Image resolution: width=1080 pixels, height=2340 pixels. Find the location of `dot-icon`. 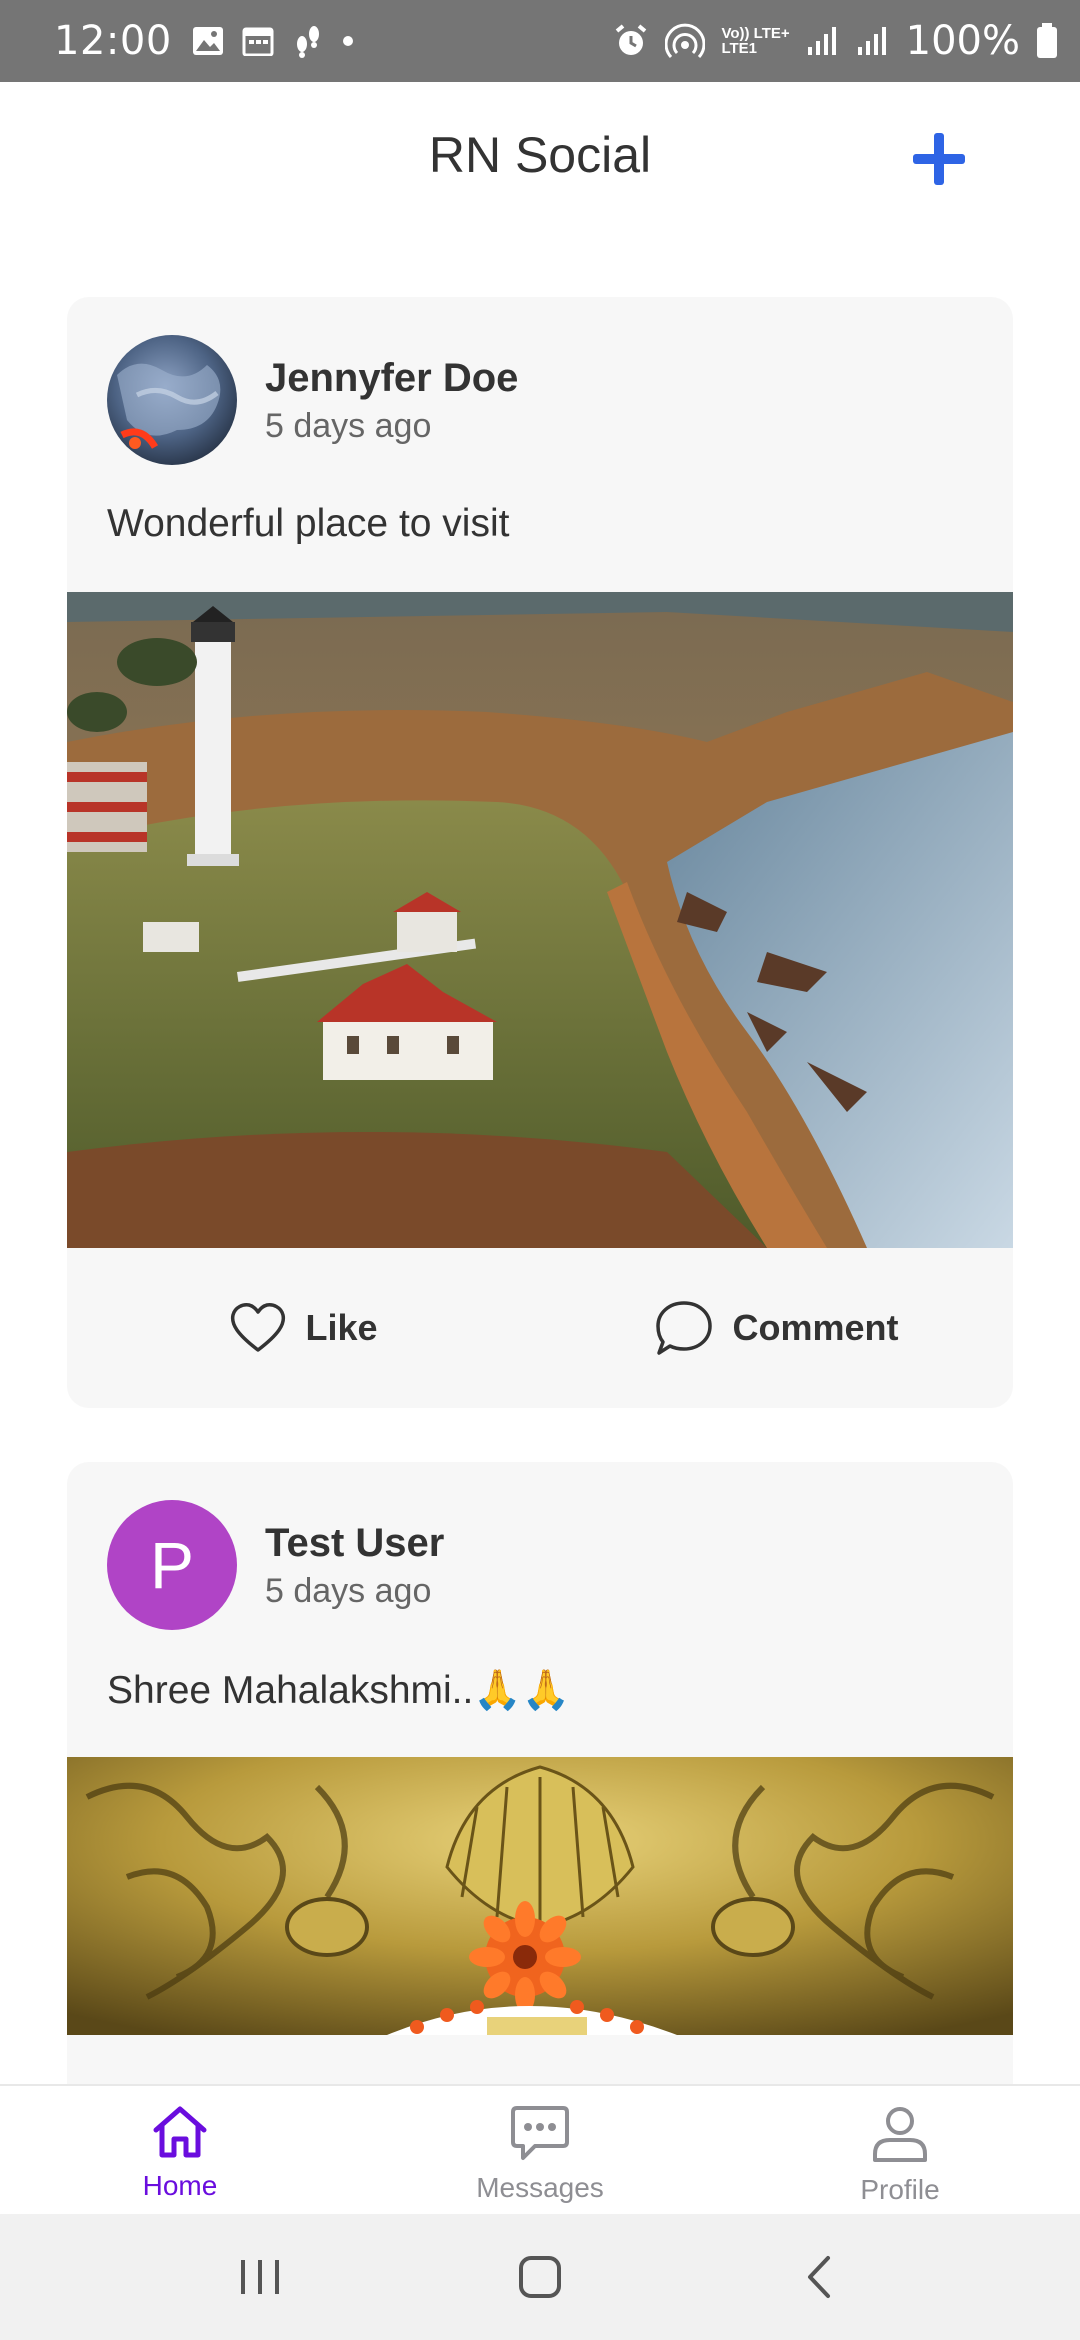

dot-icon is located at coordinates (348, 41).